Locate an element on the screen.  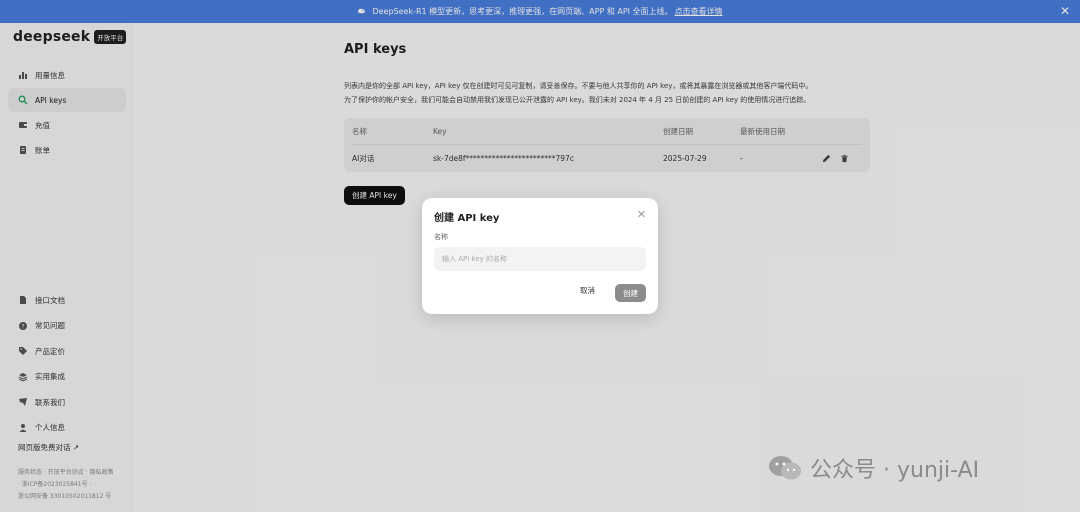
name-field-label: 名称 is located at coordinates (441, 237).